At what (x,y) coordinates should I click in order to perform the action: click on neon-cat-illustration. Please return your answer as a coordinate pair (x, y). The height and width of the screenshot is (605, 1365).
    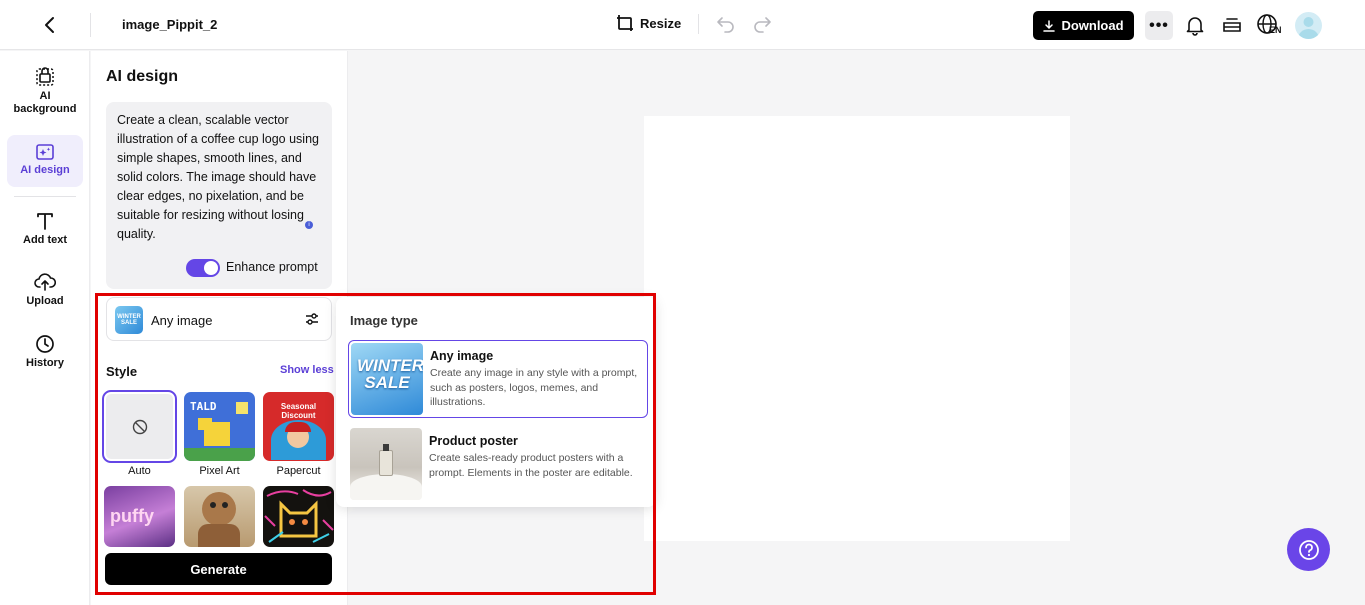
    Looking at the image, I should click on (299, 516).